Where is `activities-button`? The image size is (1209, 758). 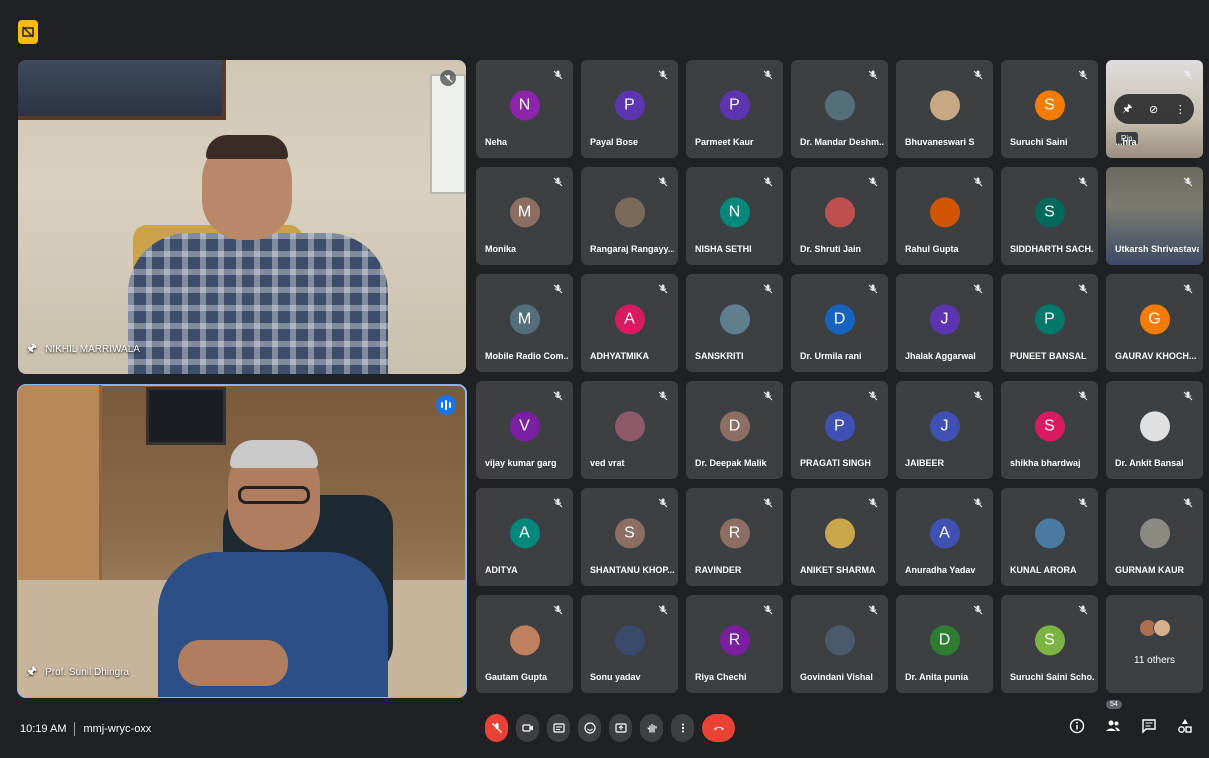
activities-button is located at coordinates (1185, 726).